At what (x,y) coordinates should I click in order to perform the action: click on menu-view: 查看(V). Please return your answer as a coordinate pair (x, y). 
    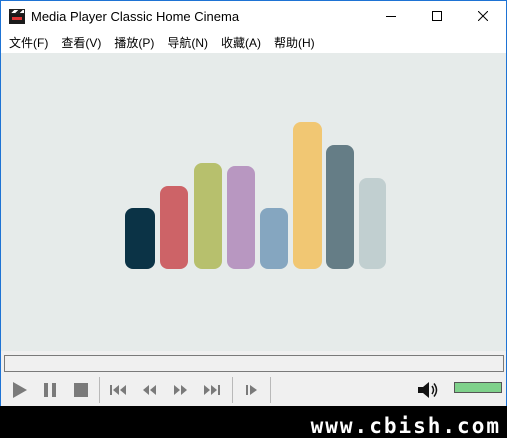
    Looking at the image, I should click on (81, 42).